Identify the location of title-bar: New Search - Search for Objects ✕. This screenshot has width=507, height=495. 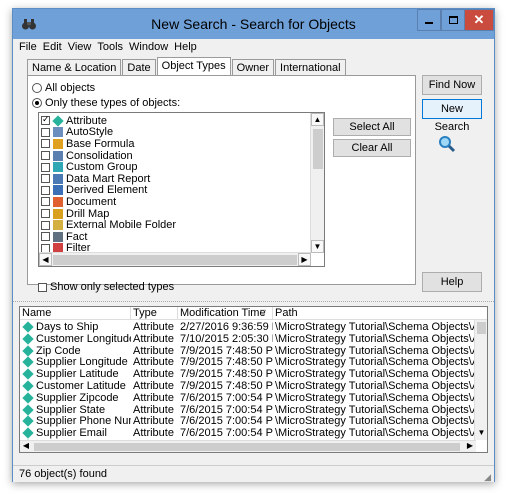
(253, 24).